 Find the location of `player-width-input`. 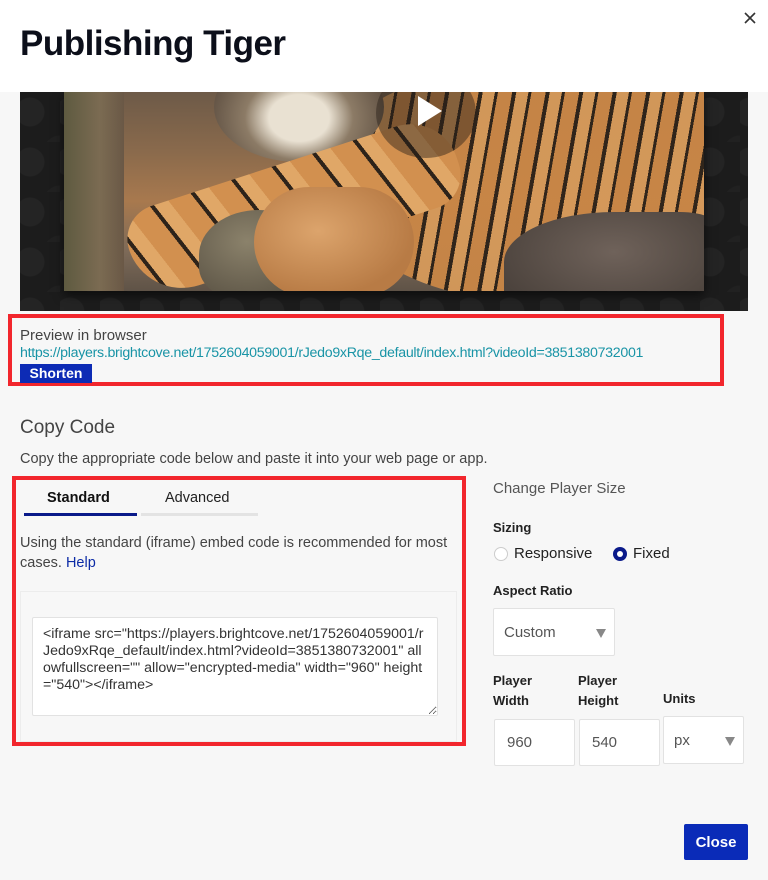

player-width-input is located at coordinates (534, 742).